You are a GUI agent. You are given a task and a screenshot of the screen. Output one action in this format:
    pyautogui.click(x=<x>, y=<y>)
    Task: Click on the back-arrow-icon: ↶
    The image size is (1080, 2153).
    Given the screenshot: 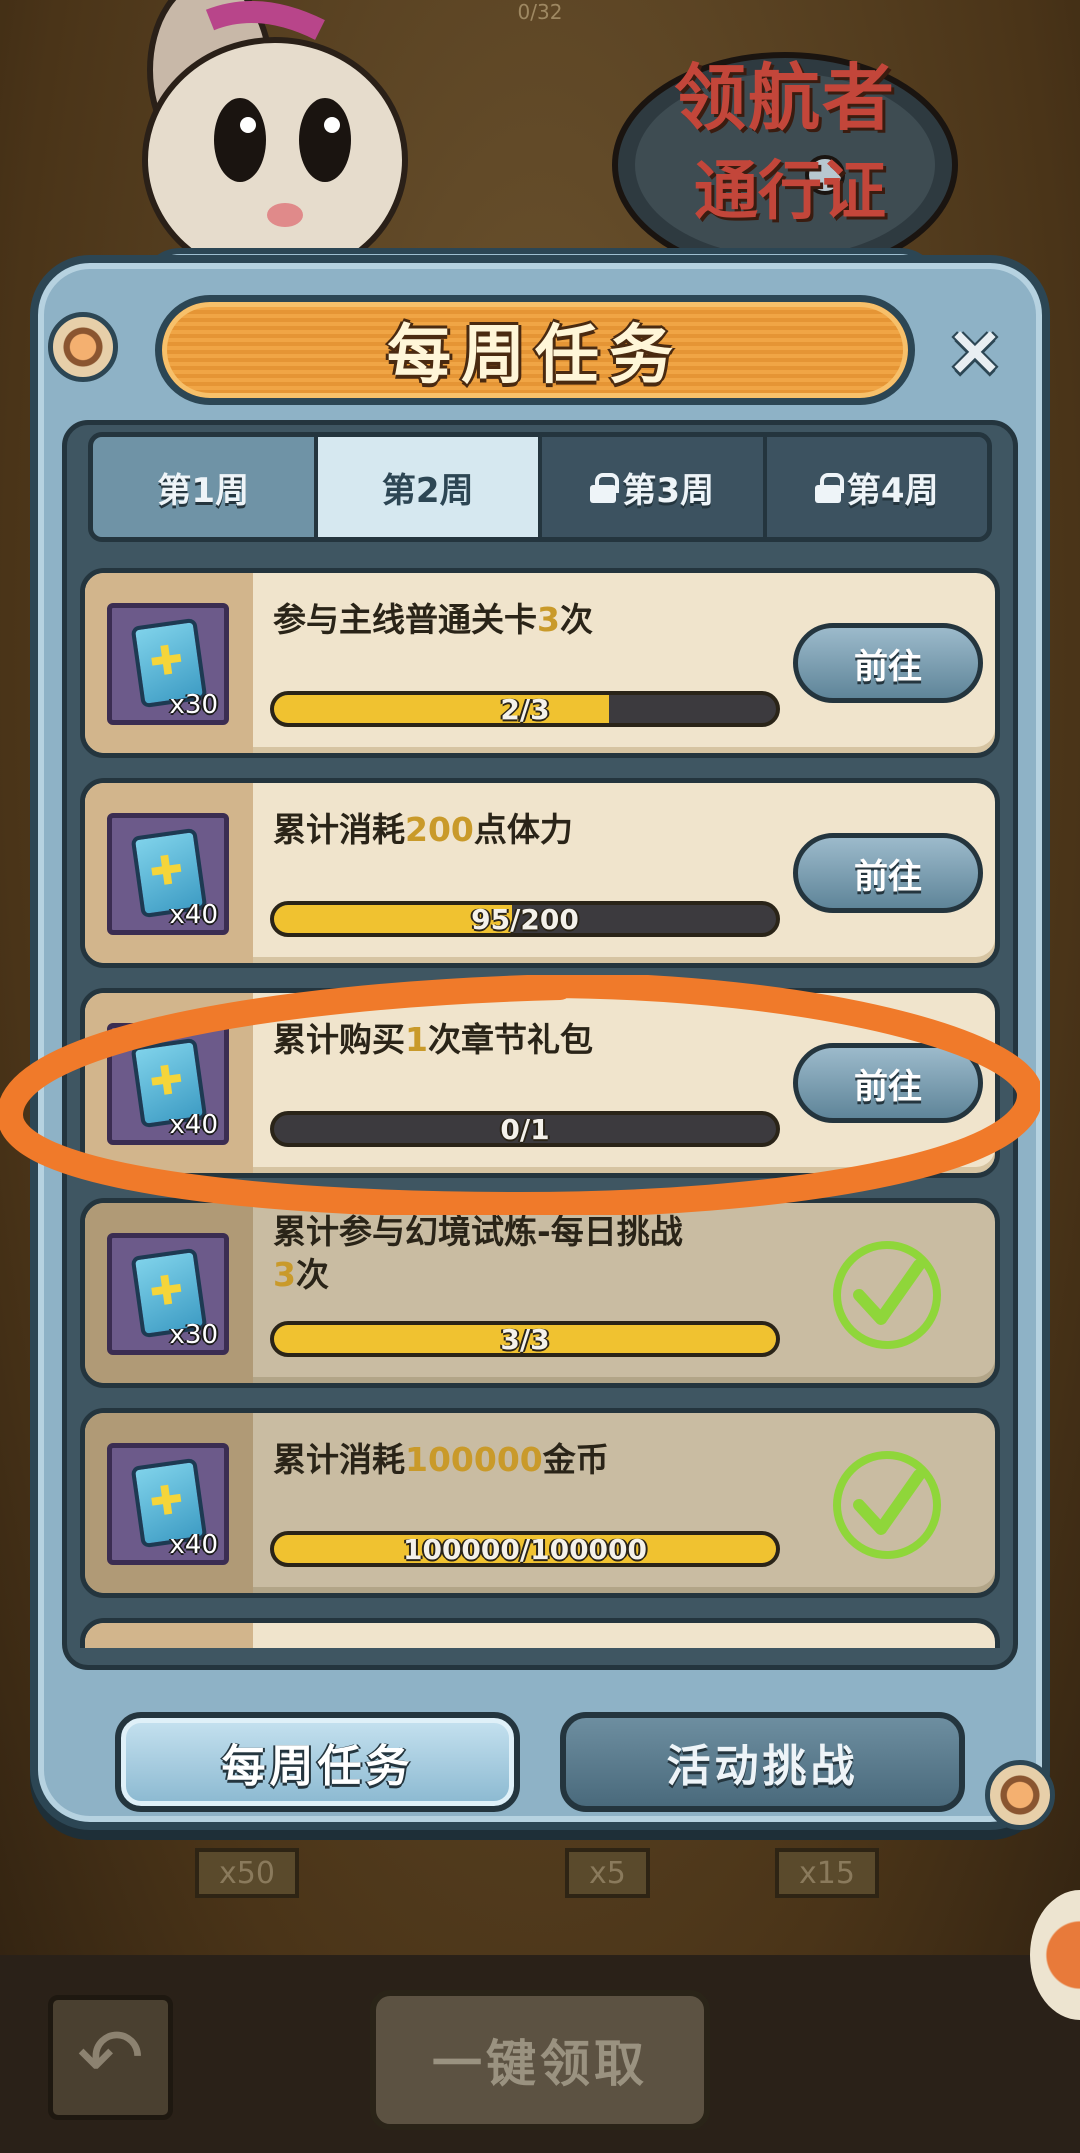 What is the action you would take?
    pyautogui.click(x=110, y=2057)
    